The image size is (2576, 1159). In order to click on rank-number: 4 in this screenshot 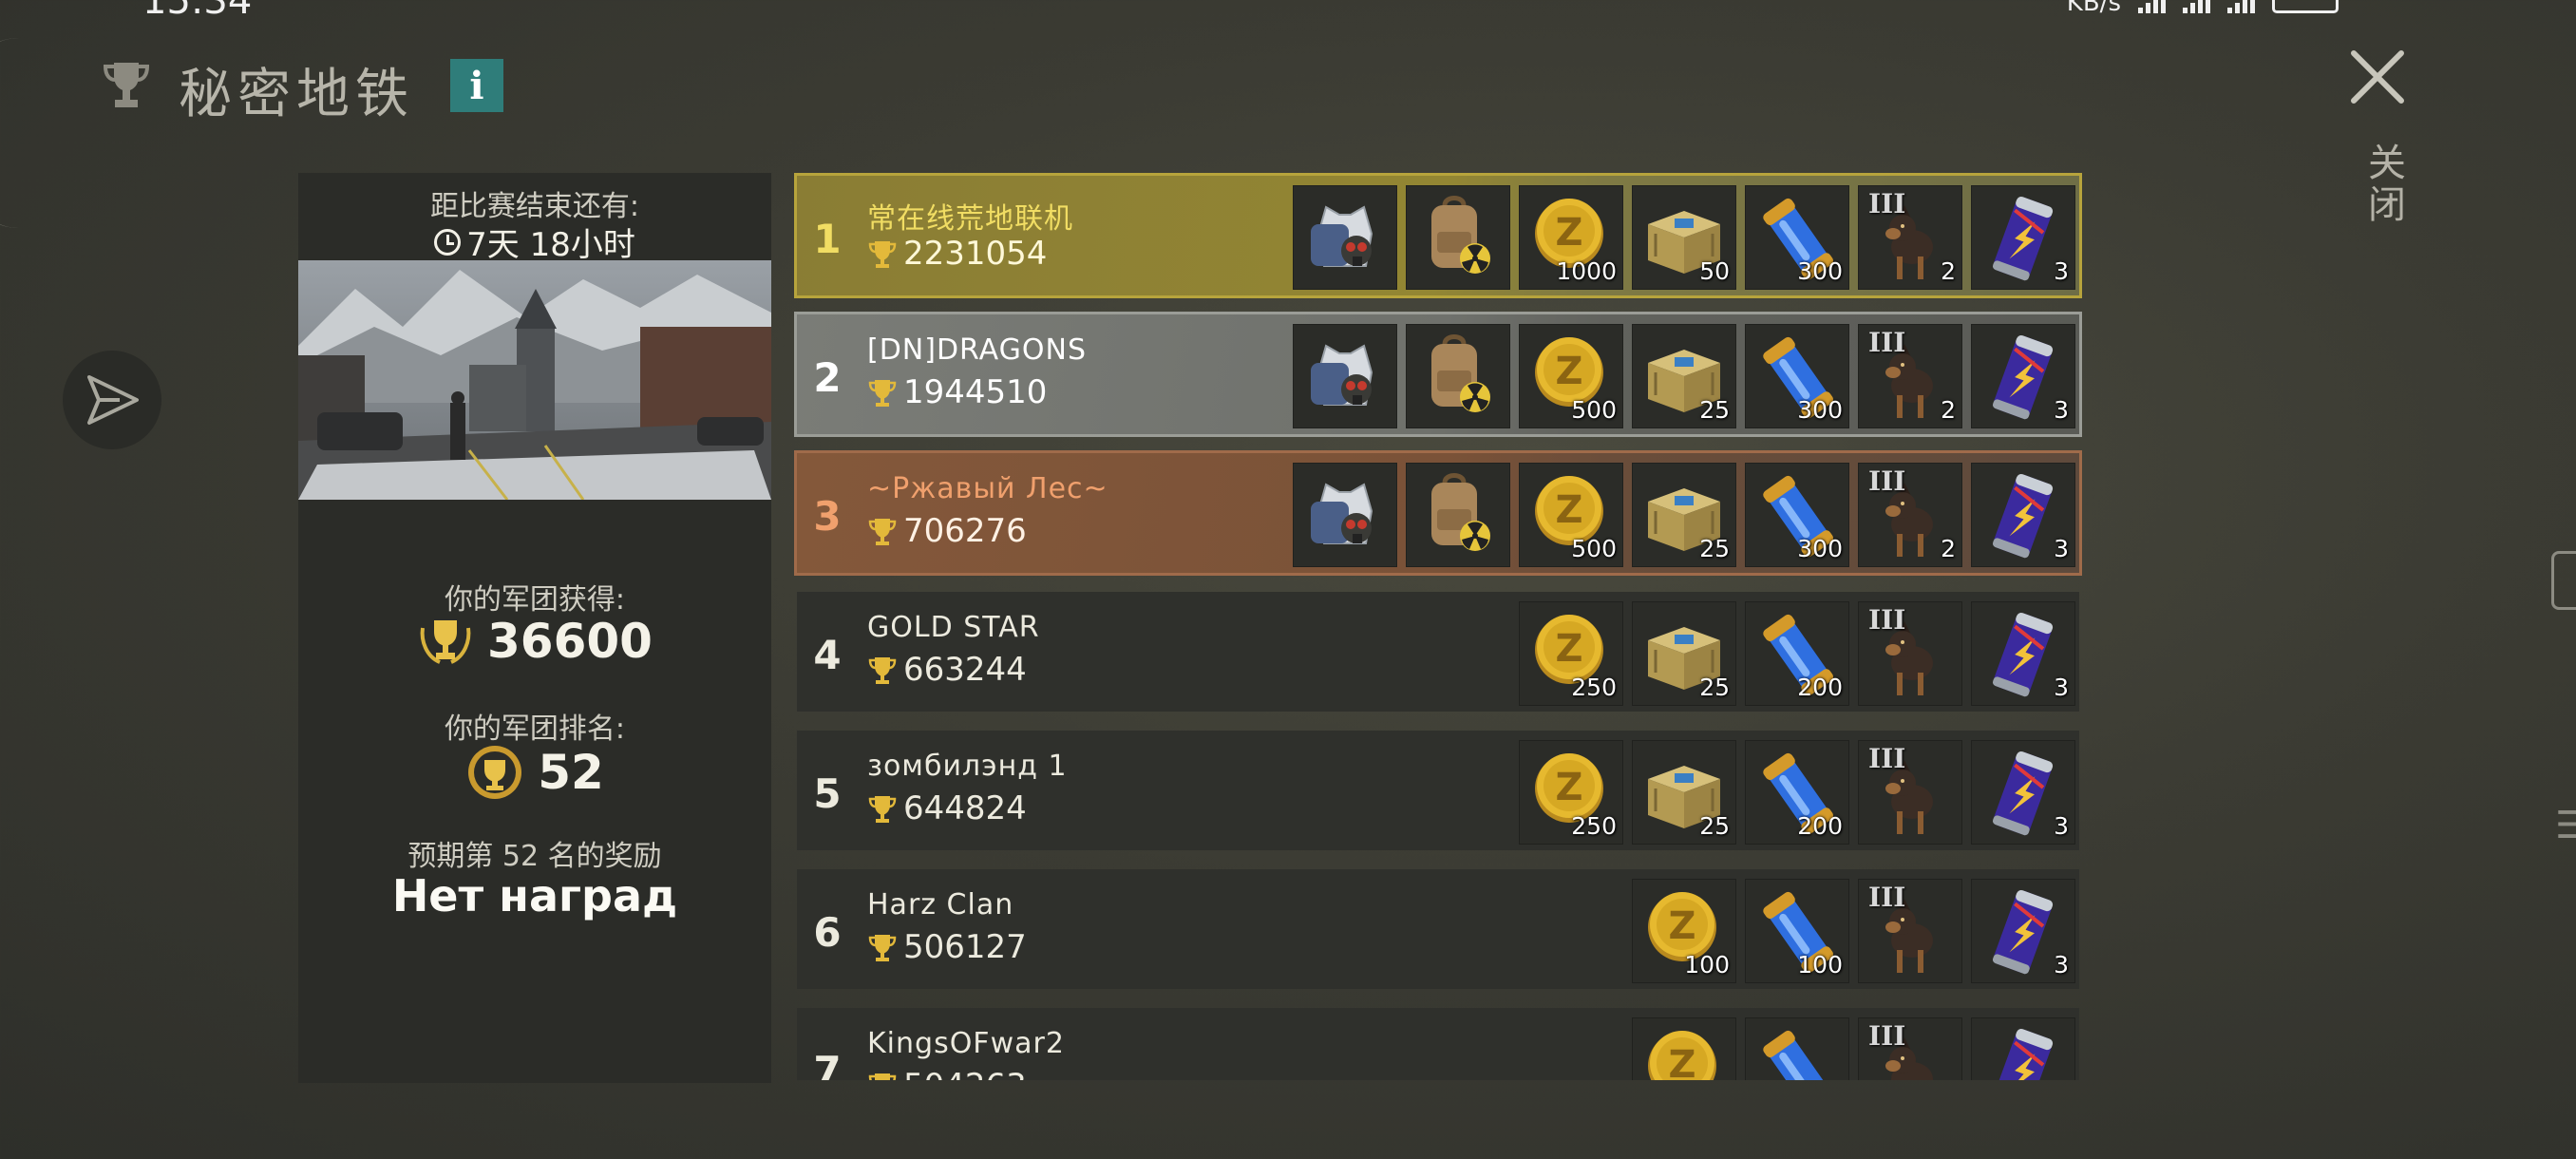, I will do `click(827, 654)`.